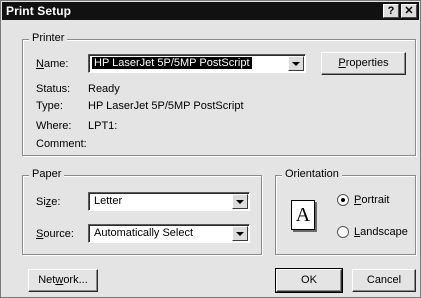  I want to click on properties-button: Properties, so click(363, 63).